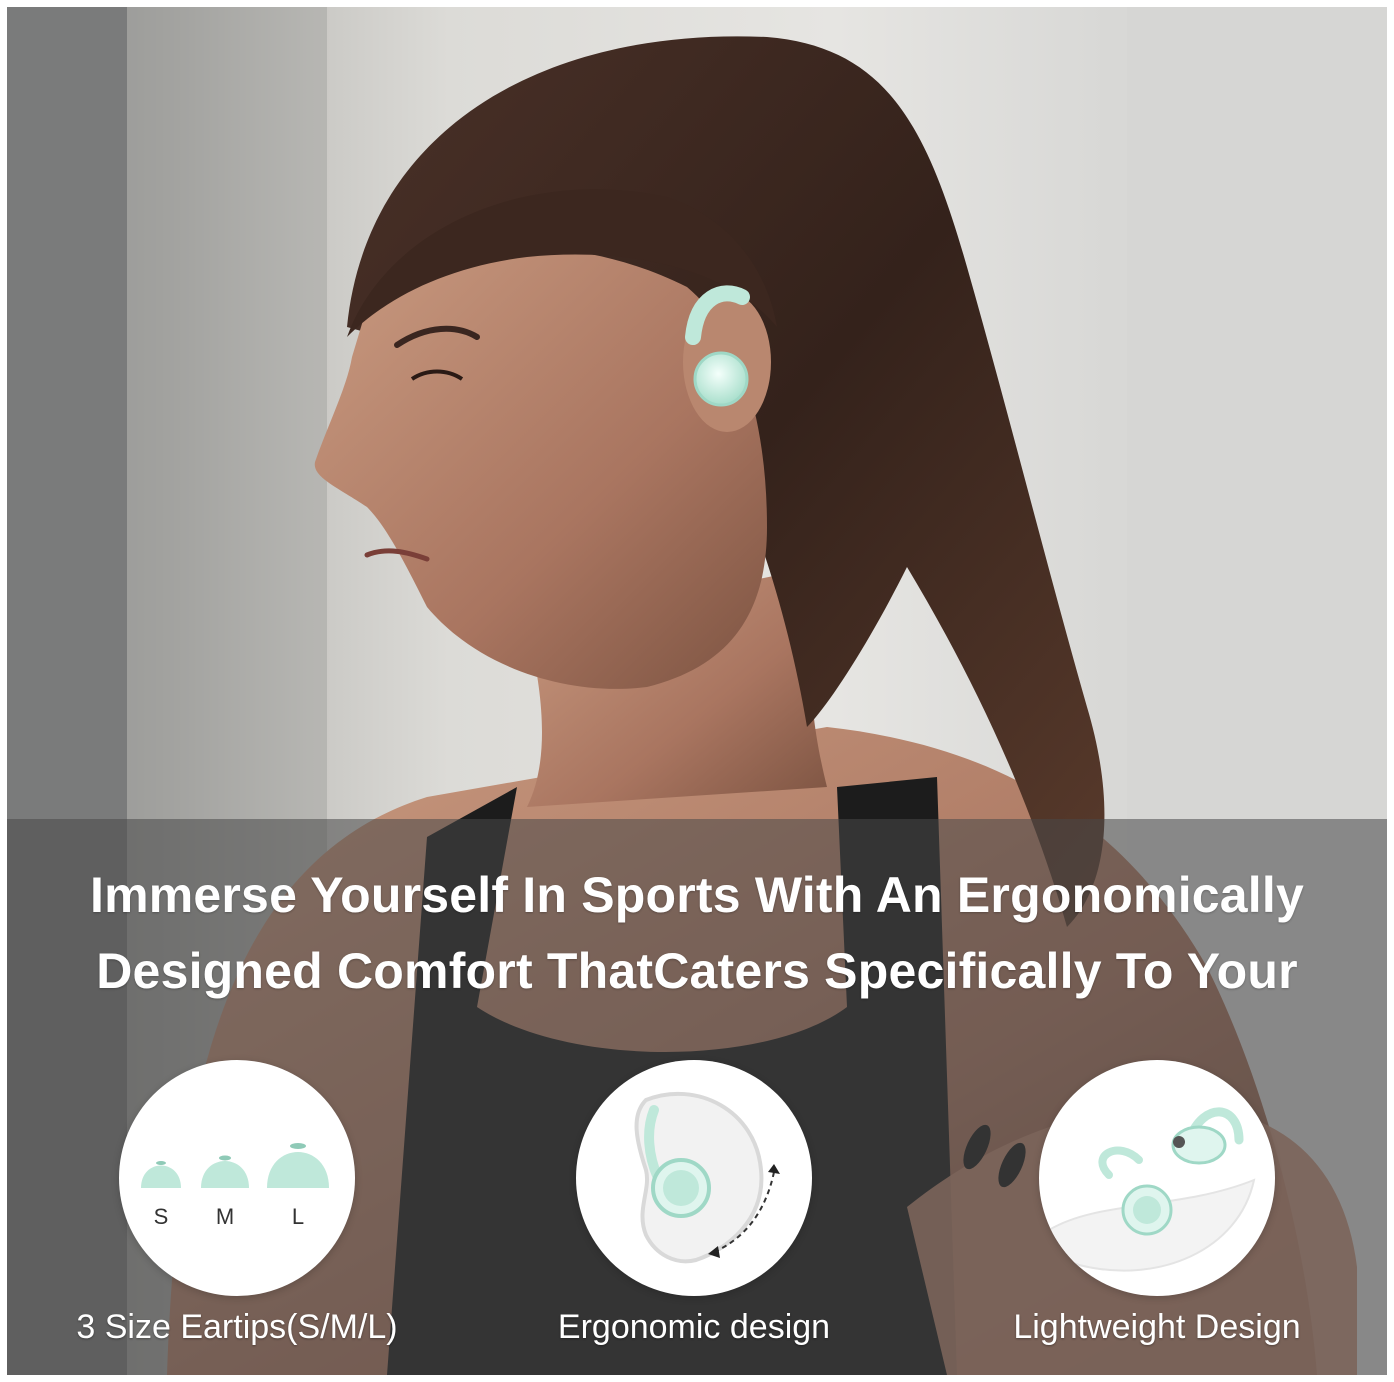  I want to click on feature-ergonomic: Ergonomic design, so click(694, 1210).